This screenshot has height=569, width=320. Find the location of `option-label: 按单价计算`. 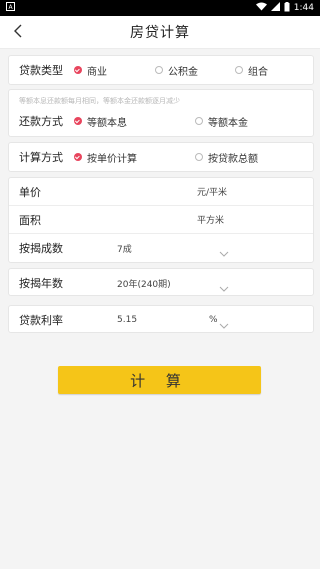

option-label: 按单价计算 is located at coordinates (112, 159).